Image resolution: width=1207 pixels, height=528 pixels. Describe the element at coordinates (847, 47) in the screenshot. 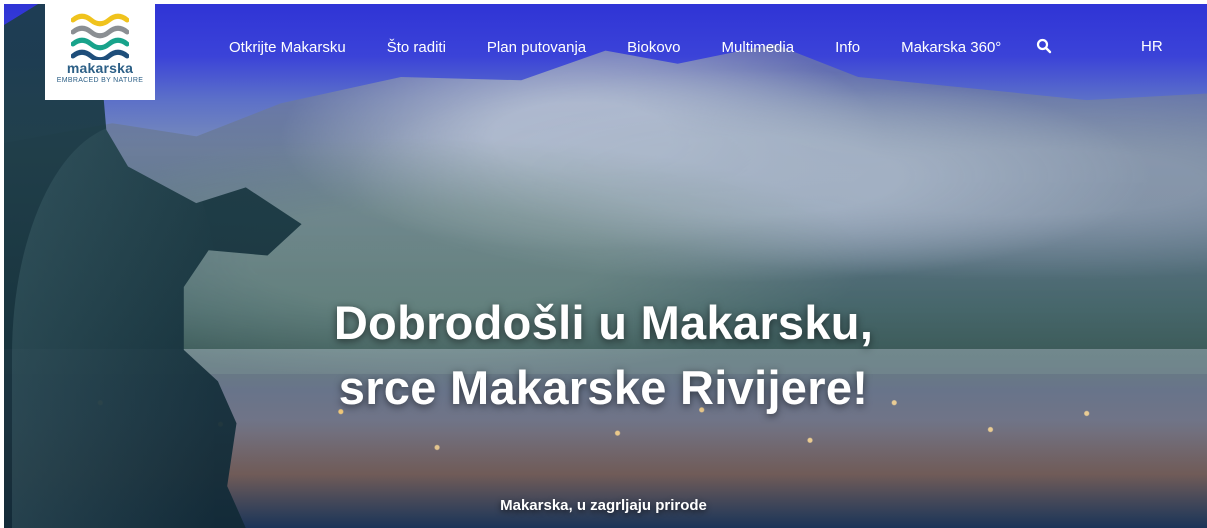

I see `nav-item-info: Info` at that location.